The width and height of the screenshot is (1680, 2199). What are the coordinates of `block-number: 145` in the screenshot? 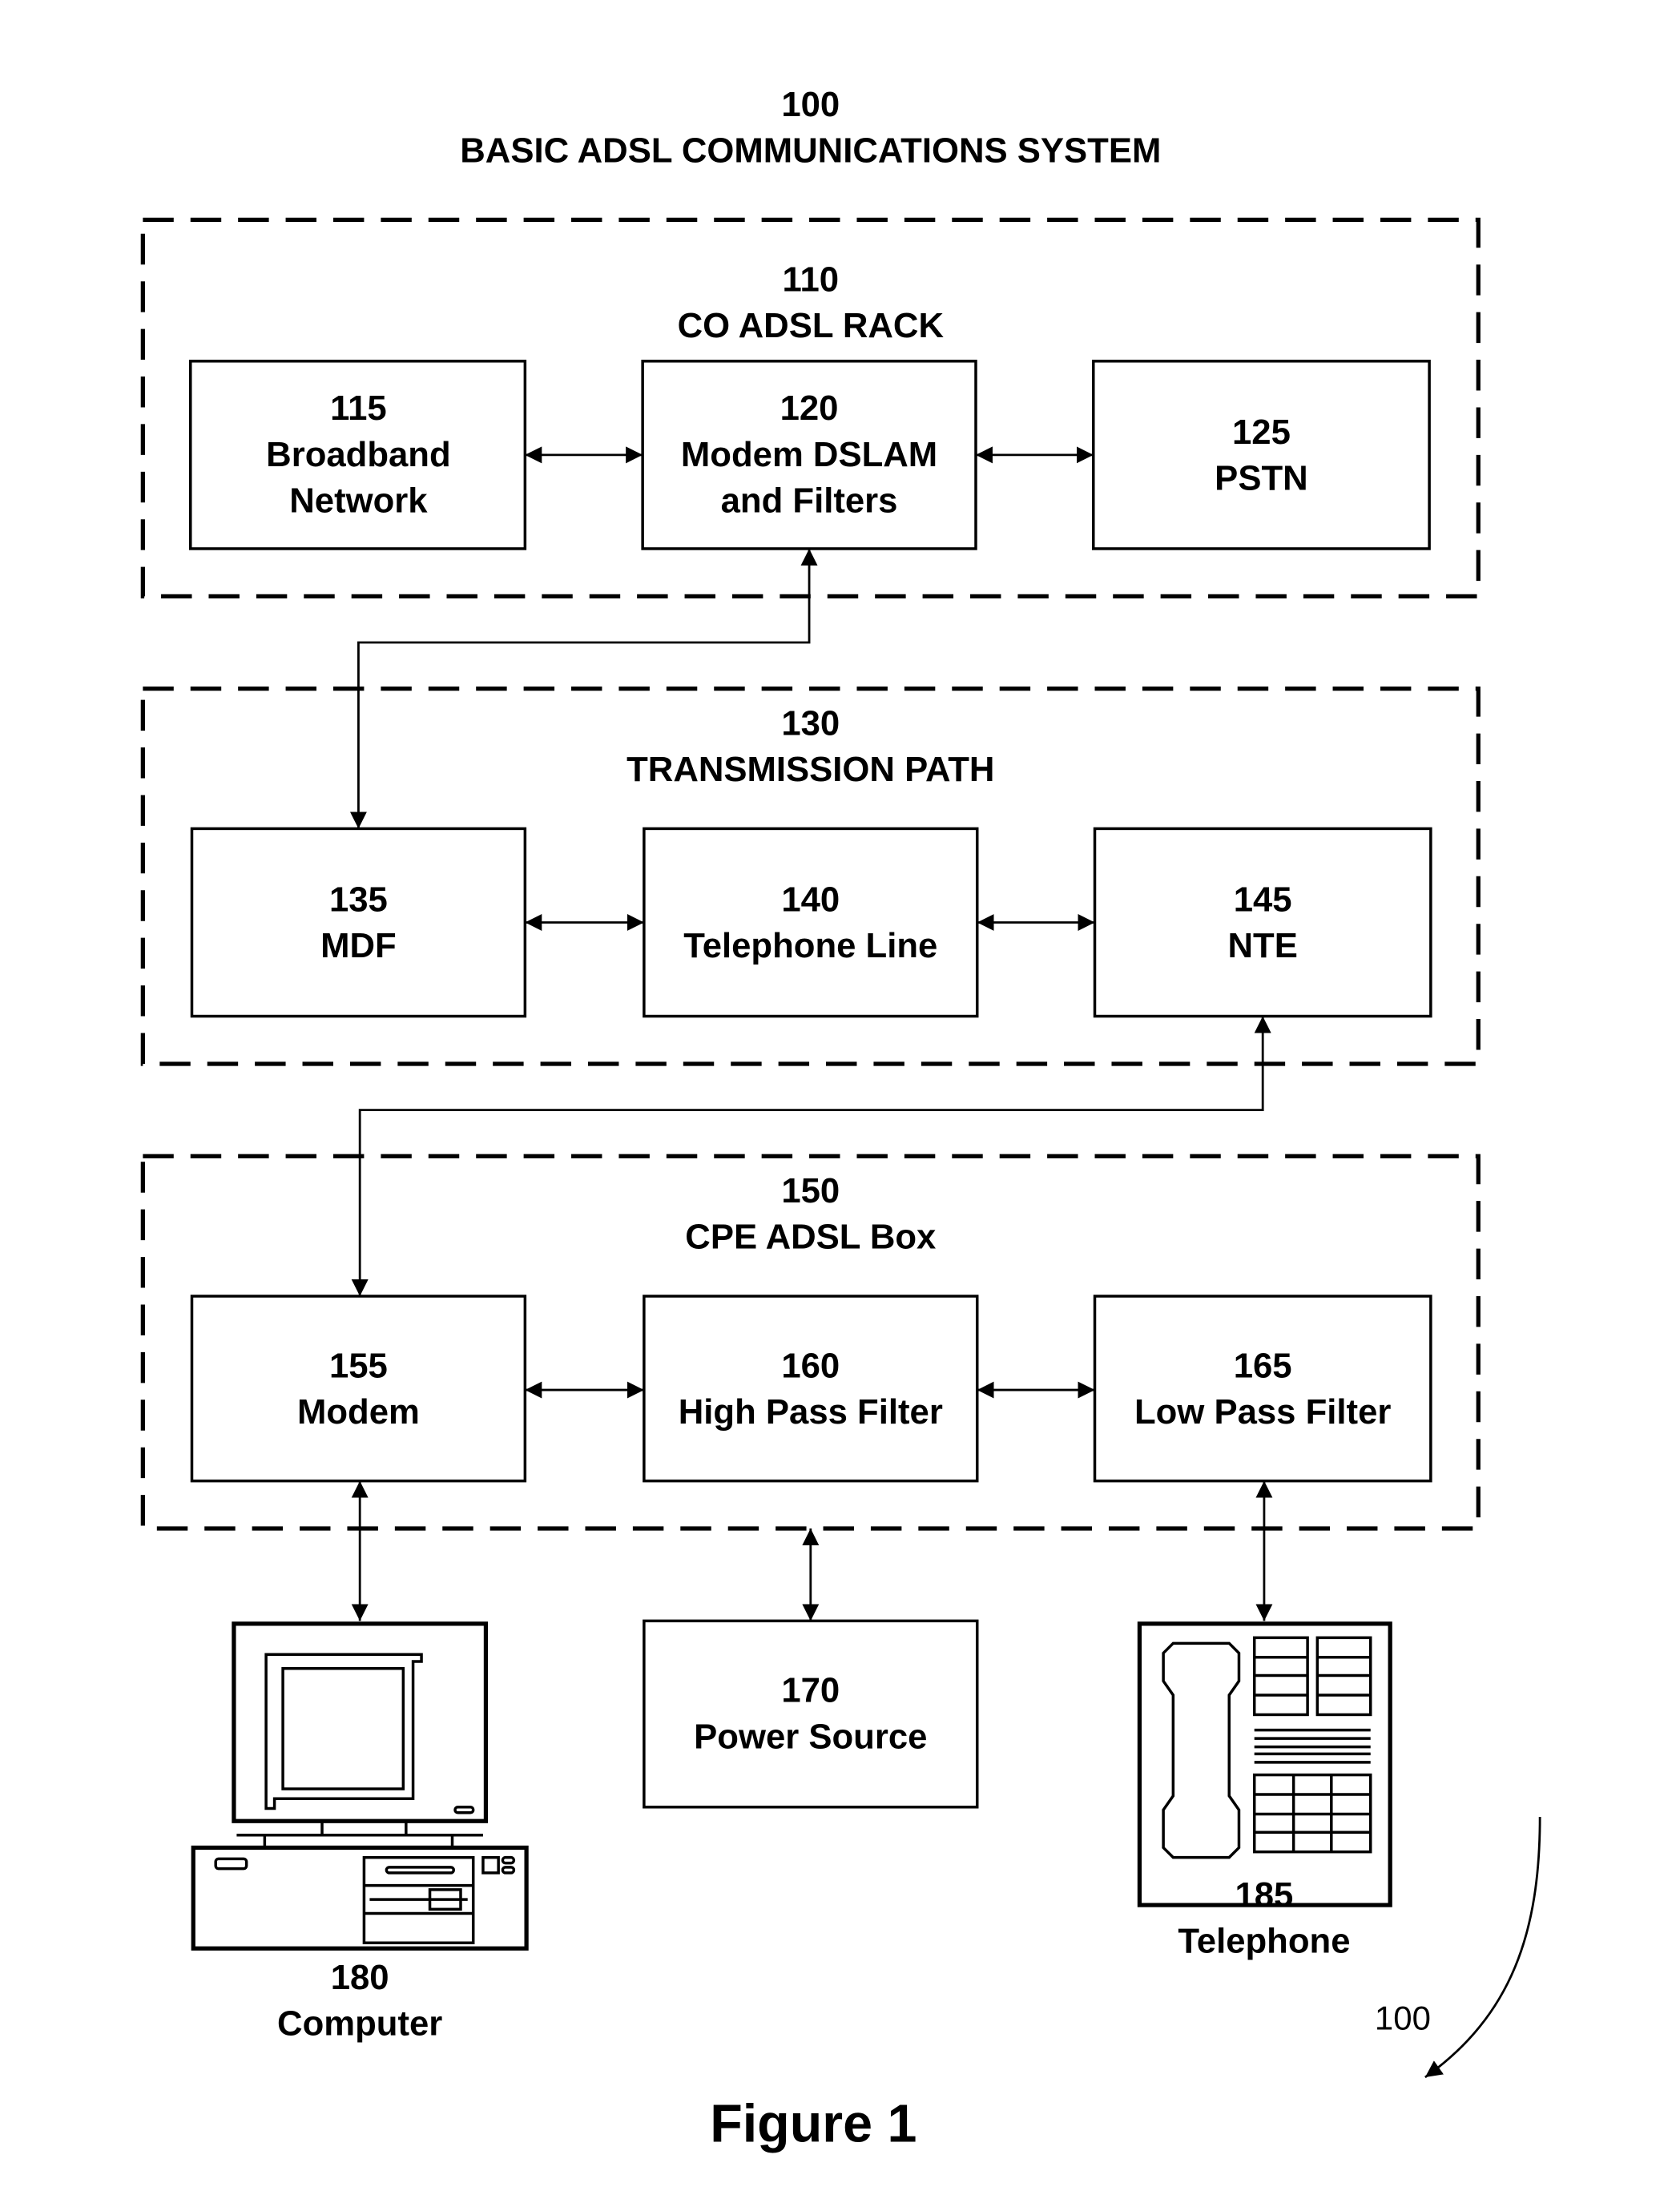 It's located at (1263, 899).